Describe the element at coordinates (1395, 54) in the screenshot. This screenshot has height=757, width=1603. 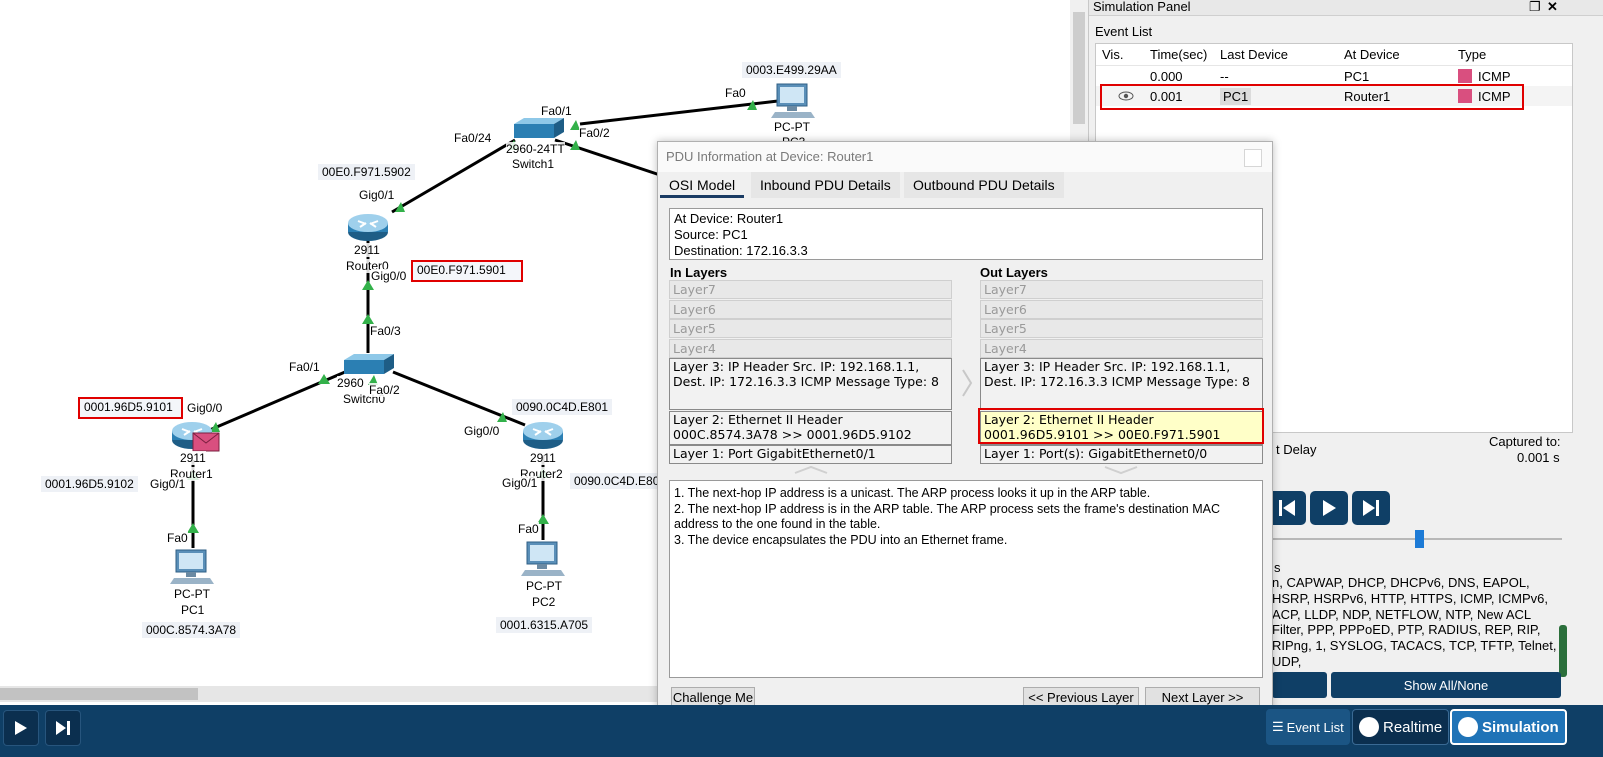
I see `column-header-at-device: At Device` at that location.